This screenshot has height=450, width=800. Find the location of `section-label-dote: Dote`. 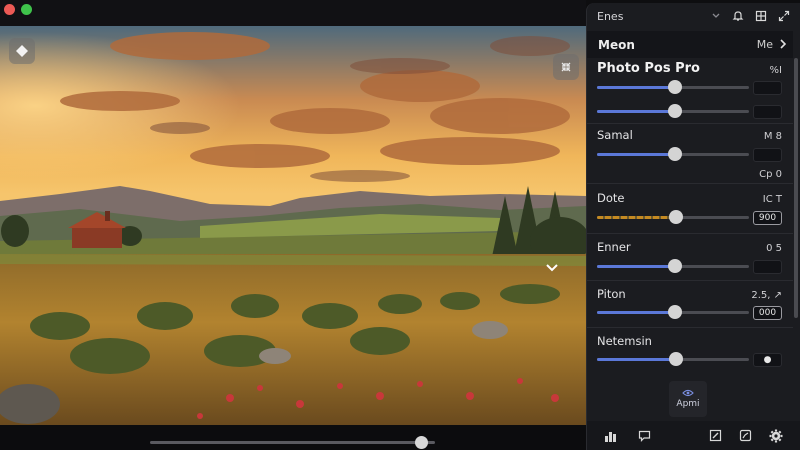

section-label-dote: Dote is located at coordinates (611, 198).